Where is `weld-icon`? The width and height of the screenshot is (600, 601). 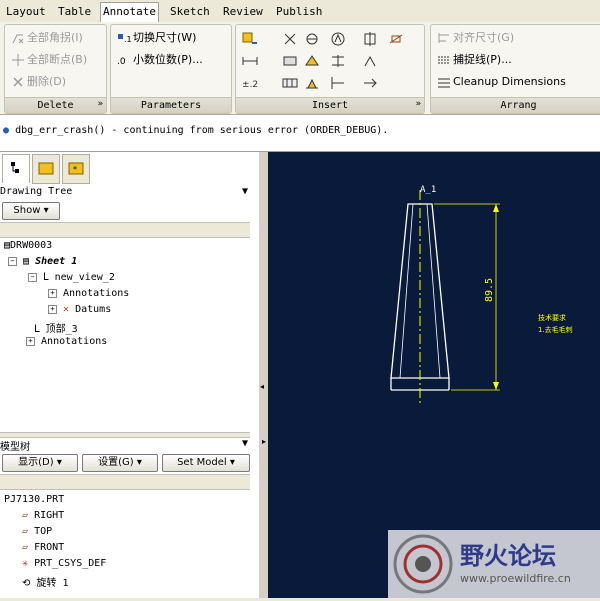
weld-icon is located at coordinates (312, 83).